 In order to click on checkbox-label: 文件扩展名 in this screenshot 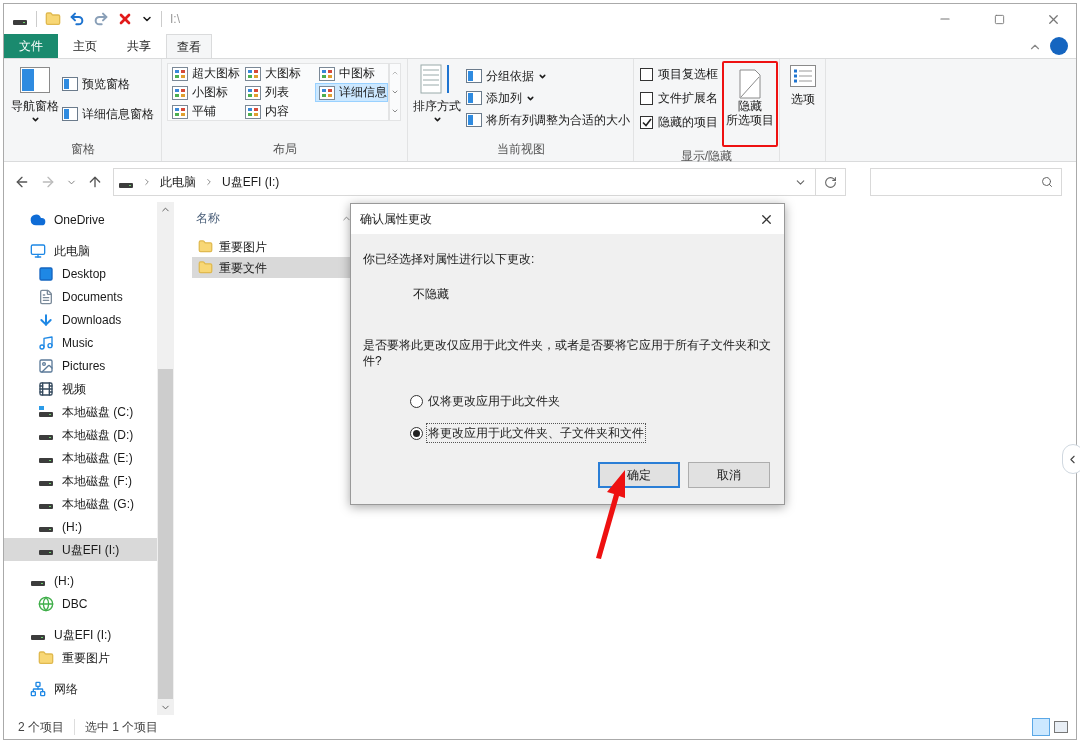, I will do `click(688, 98)`.